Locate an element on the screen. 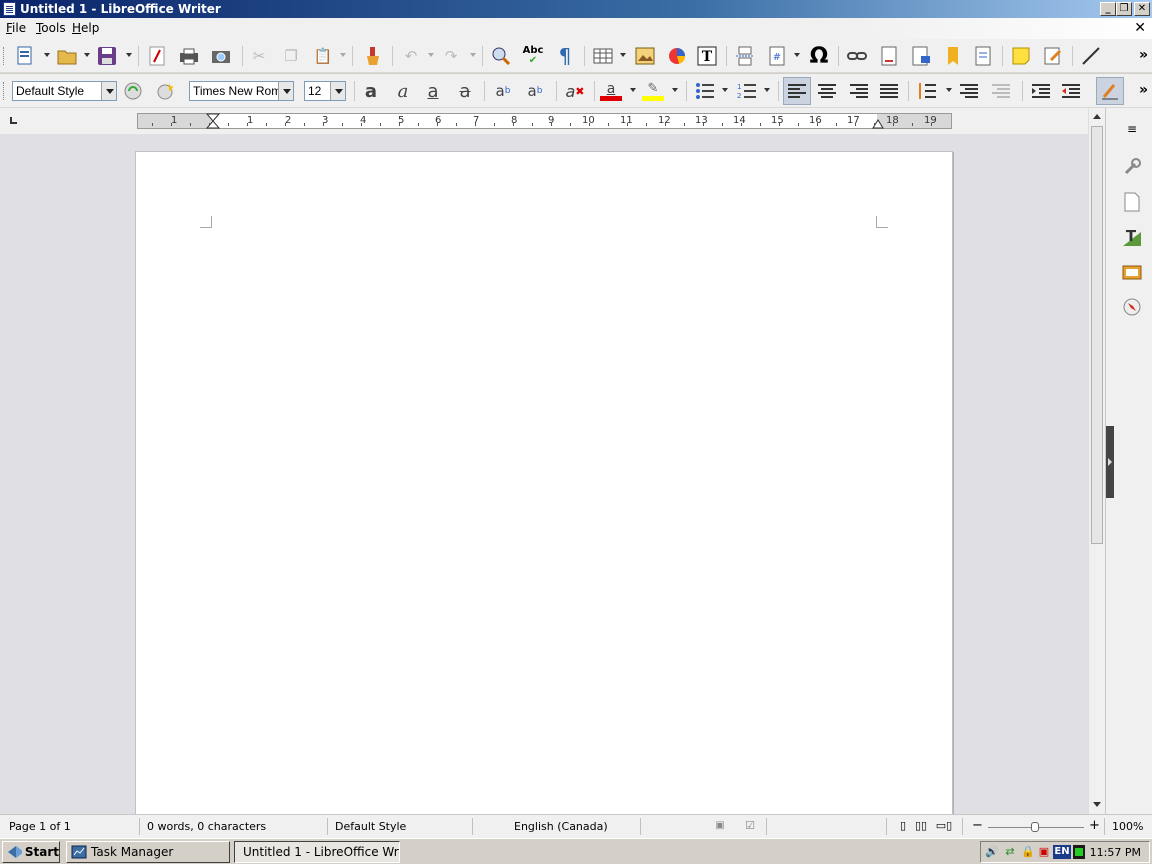 This screenshot has height=864, width=1152. open-folder-icon is located at coordinates (67, 56).